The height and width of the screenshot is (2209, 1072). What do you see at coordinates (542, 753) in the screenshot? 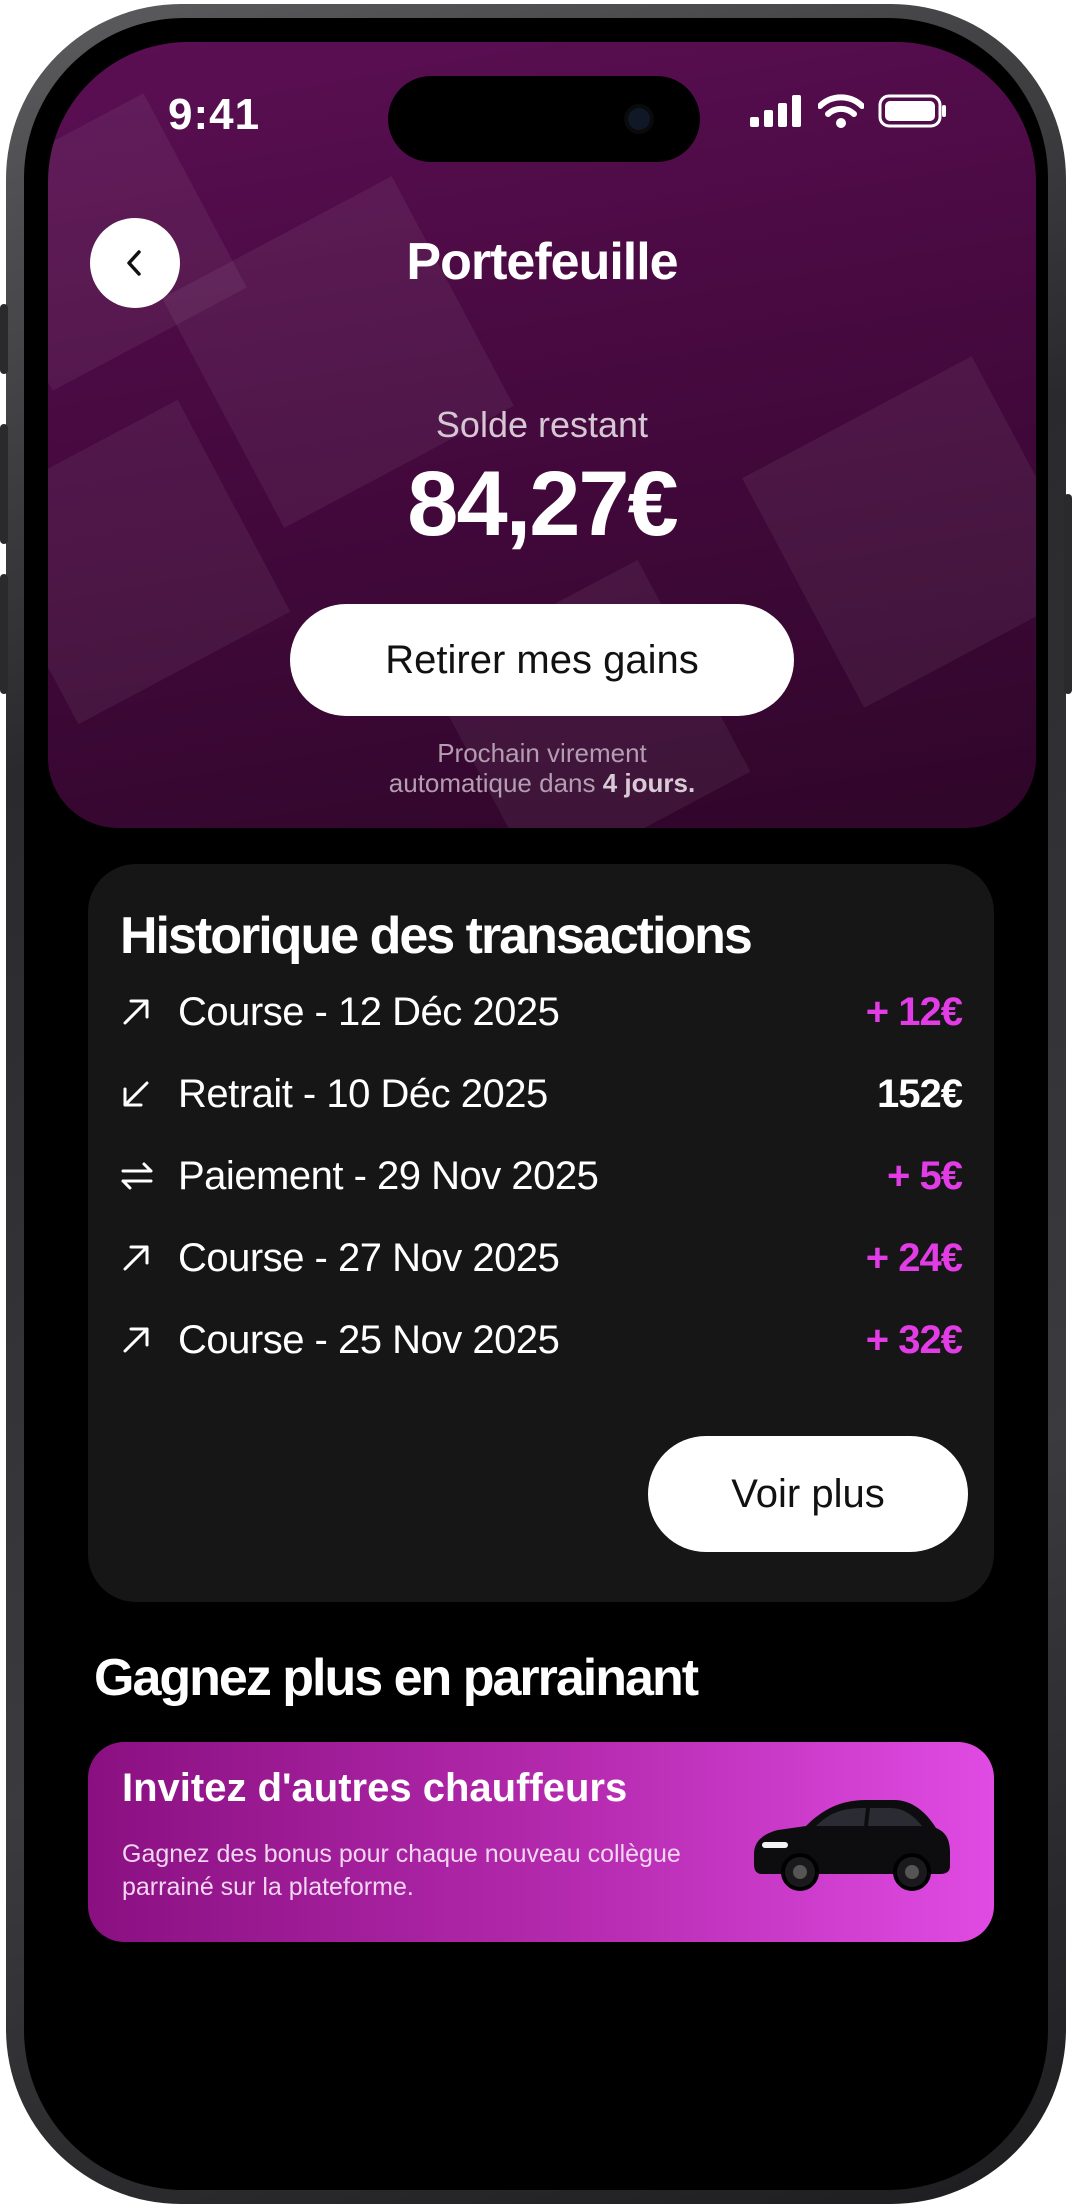
I see `next-transfer-line1: Prochain virement` at bounding box center [542, 753].